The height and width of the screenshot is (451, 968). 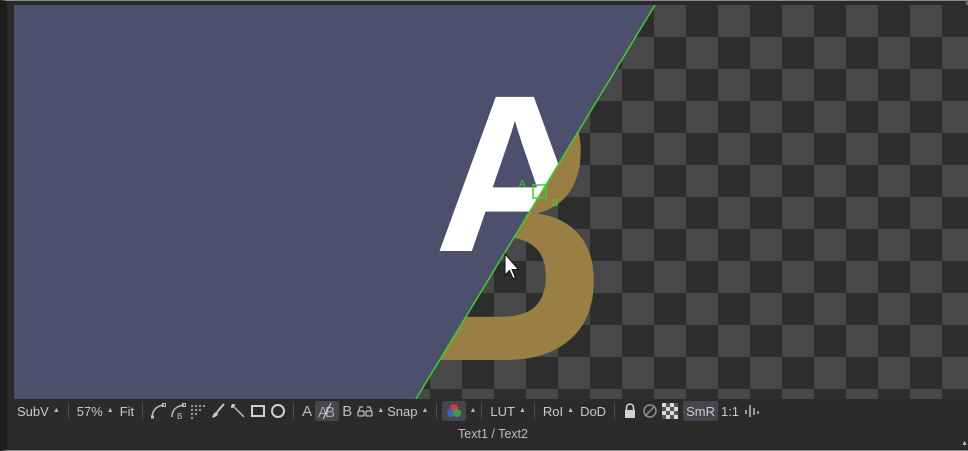 I want to click on smr-button: SmR, so click(x=700, y=411).